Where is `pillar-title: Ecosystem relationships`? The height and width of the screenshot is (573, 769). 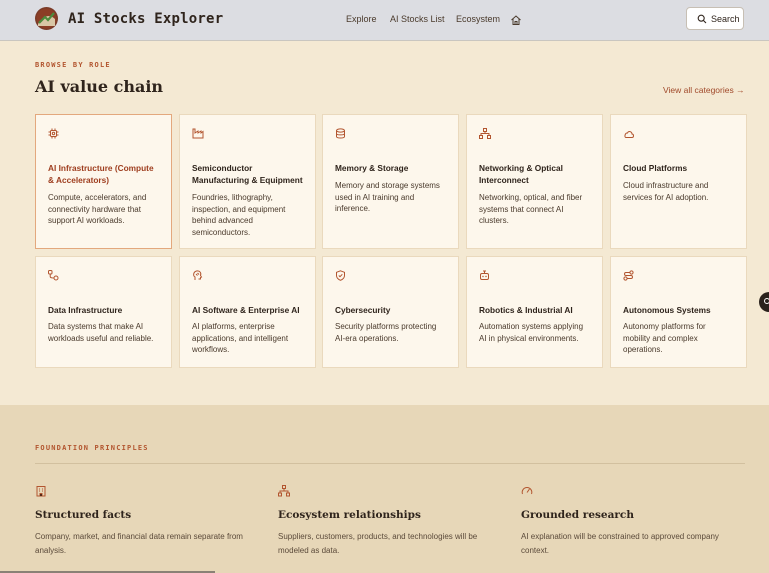 pillar-title: Ecosystem relationships is located at coordinates (349, 515).